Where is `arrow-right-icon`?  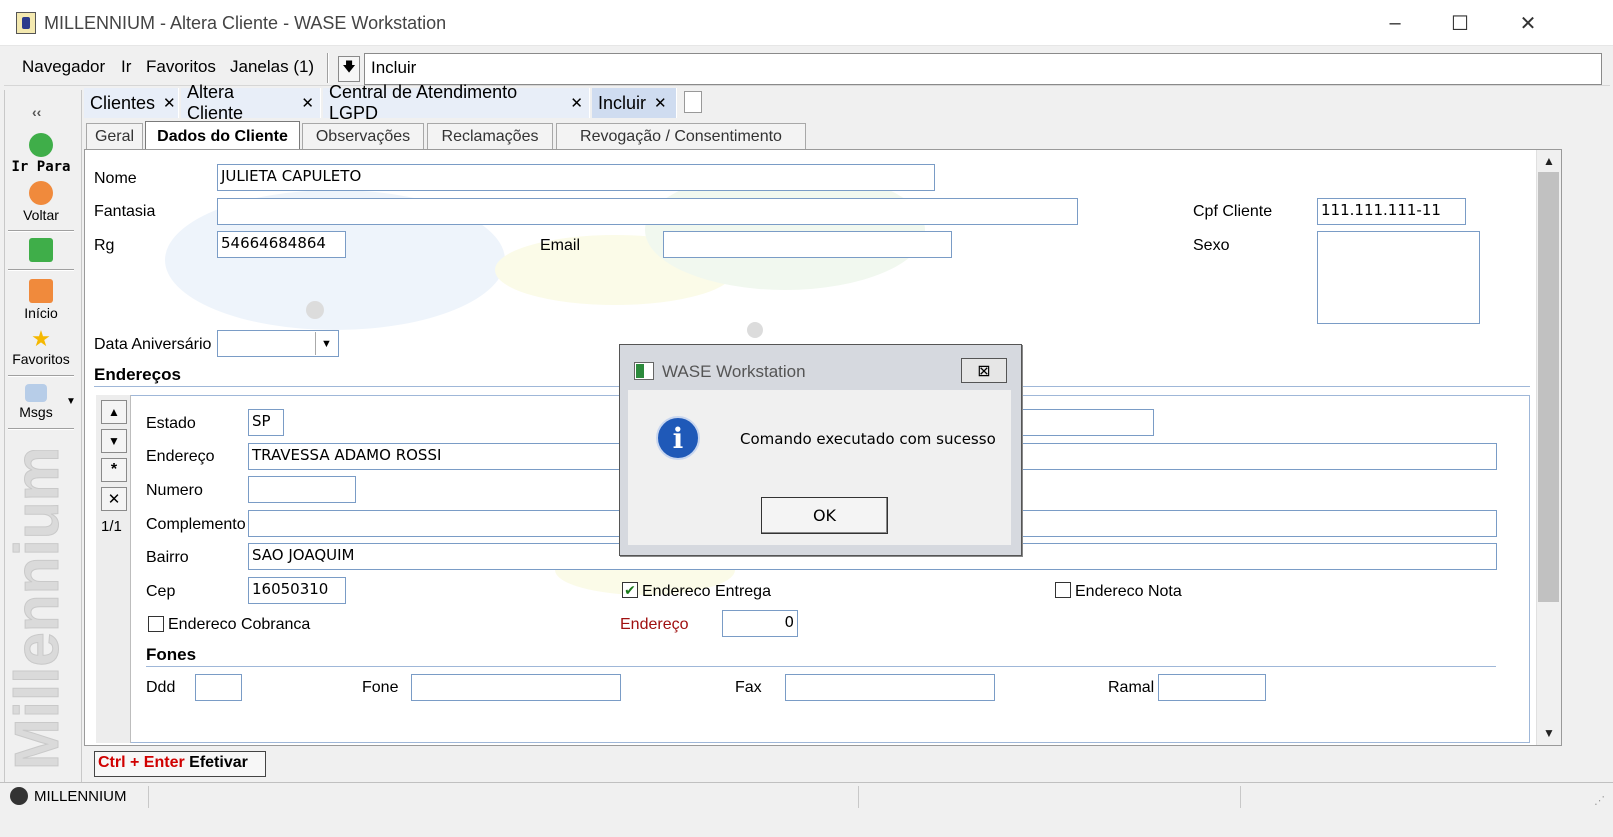 arrow-right-icon is located at coordinates (41, 145).